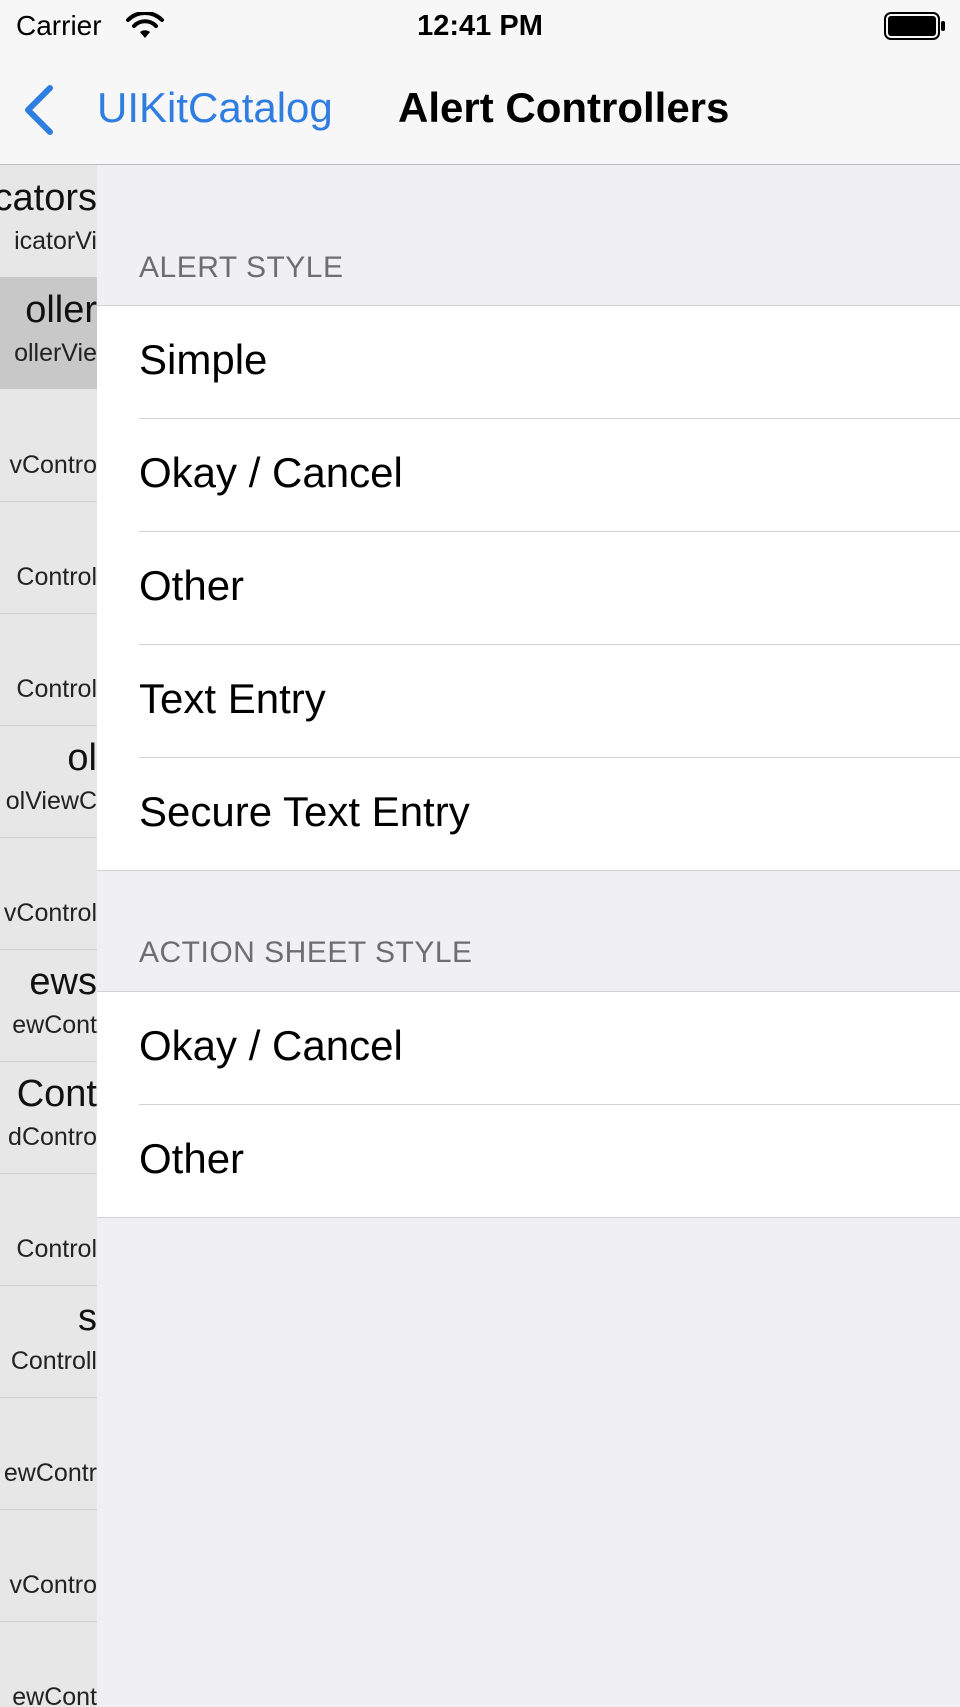 The image size is (960, 1707). Describe the element at coordinates (48, 221) in the screenshot. I see `master-list-item: cators icatorVi` at that location.